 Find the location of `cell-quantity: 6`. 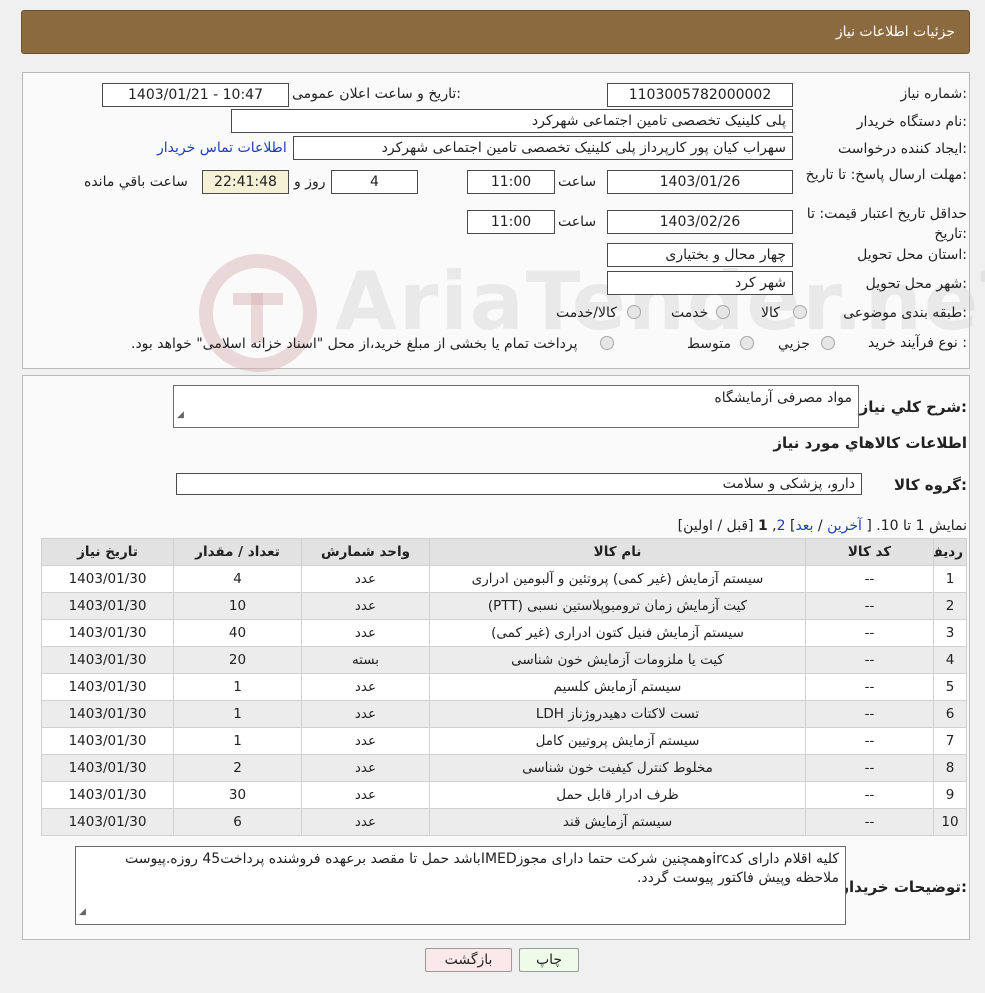

cell-quantity: 6 is located at coordinates (237, 822).